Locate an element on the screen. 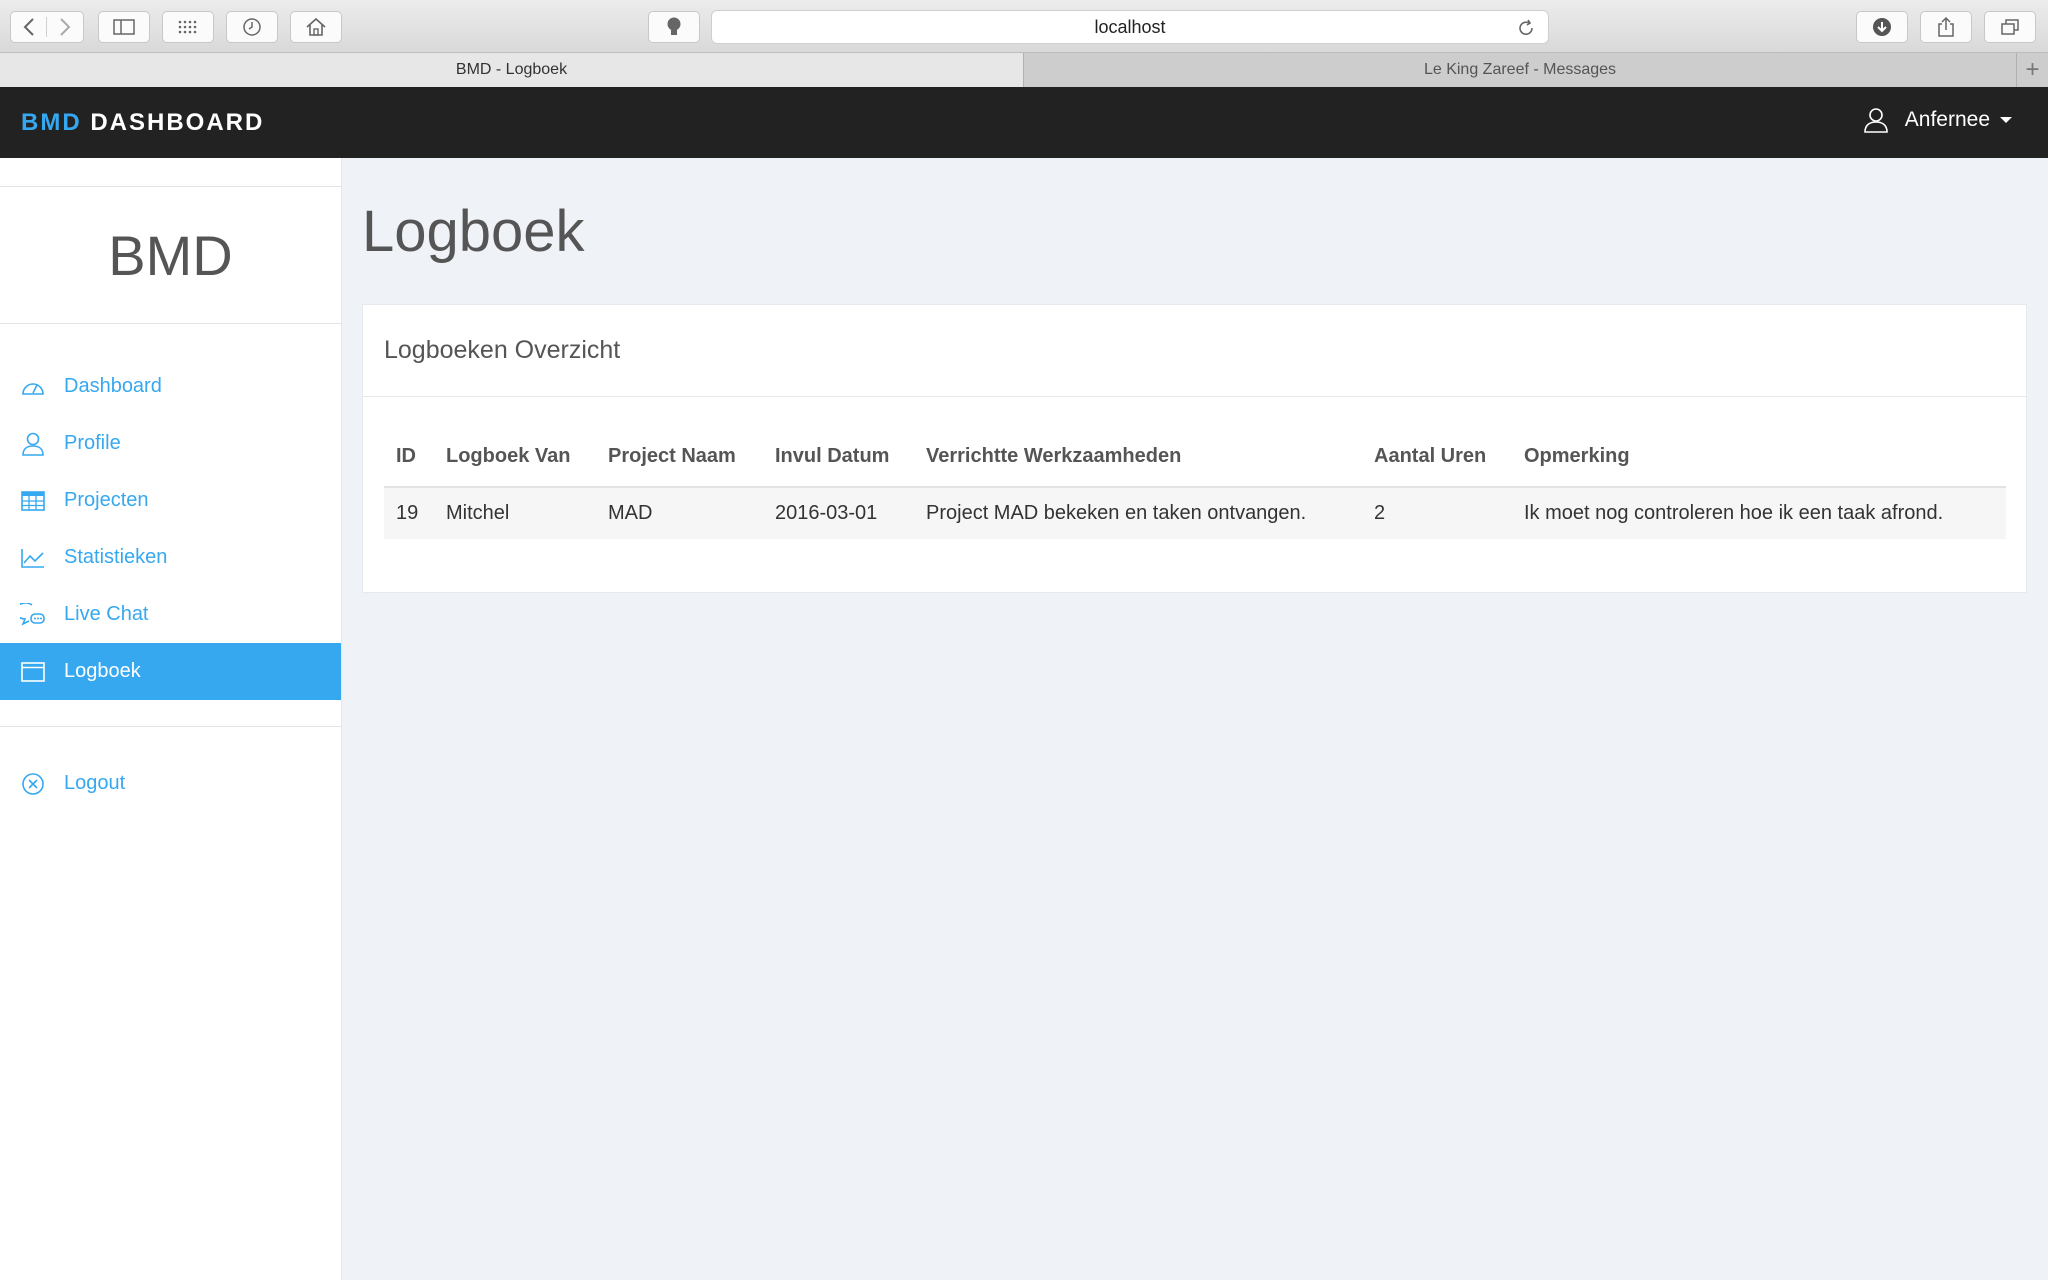 The width and height of the screenshot is (2048, 1280). column-header-aantal-uren: Aantal Uren is located at coordinates (1437, 457).